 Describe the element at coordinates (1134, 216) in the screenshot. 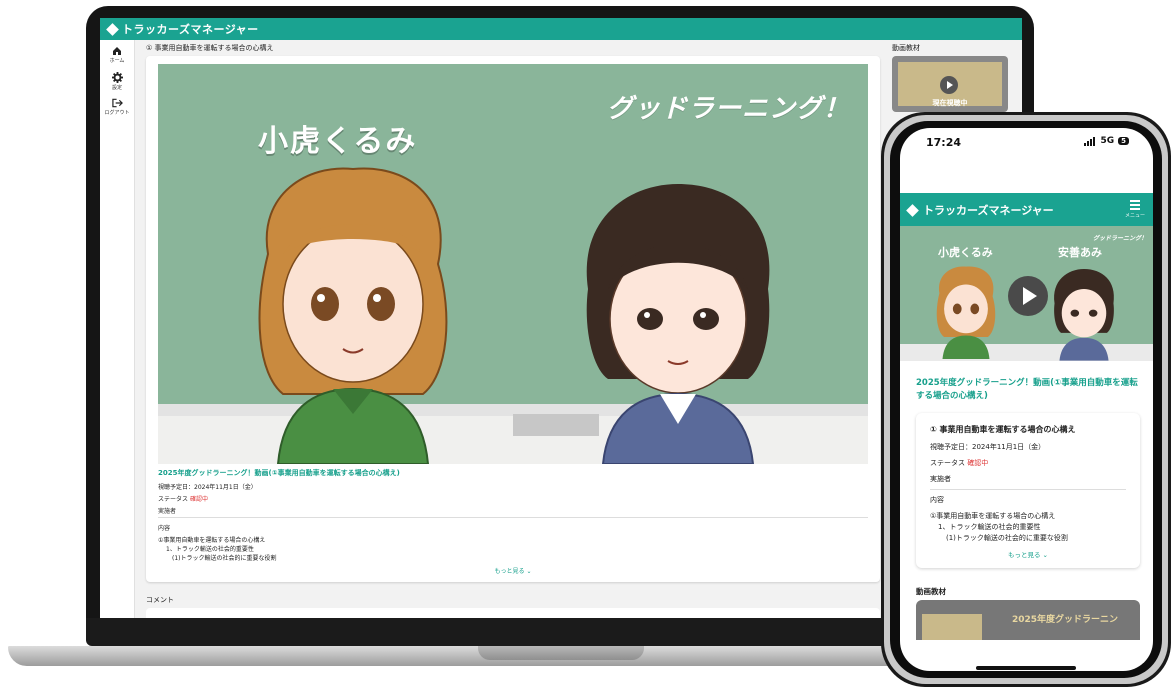

I see `menu-label: メニュー` at that location.